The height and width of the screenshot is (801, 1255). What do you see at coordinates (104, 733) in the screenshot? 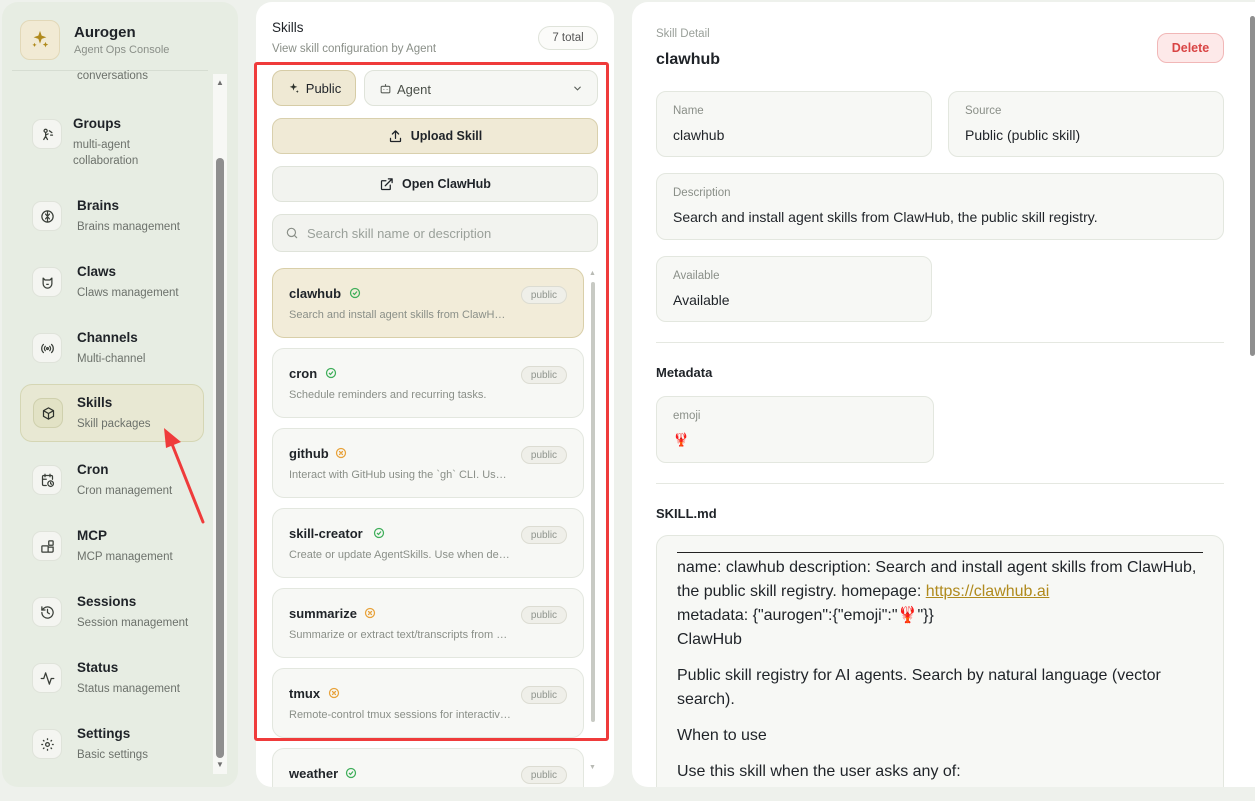
I see `sidebar-item-title: Settings` at bounding box center [104, 733].